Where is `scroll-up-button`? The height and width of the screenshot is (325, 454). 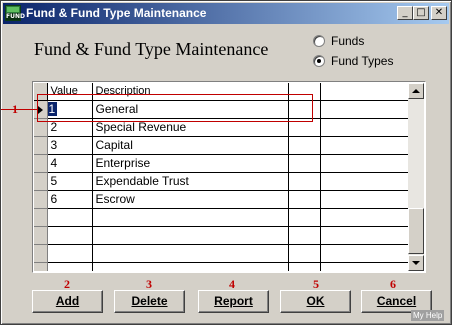
scroll-up-button is located at coordinates (416, 91).